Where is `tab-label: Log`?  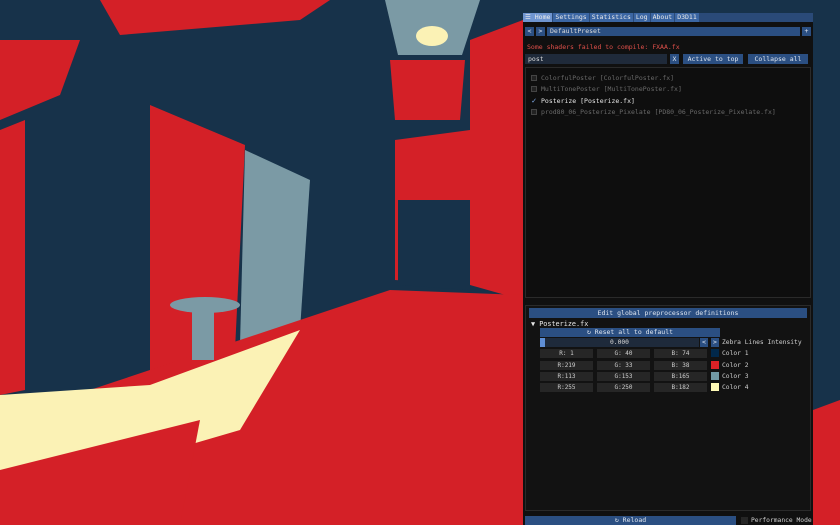 tab-label: Log is located at coordinates (641, 17).